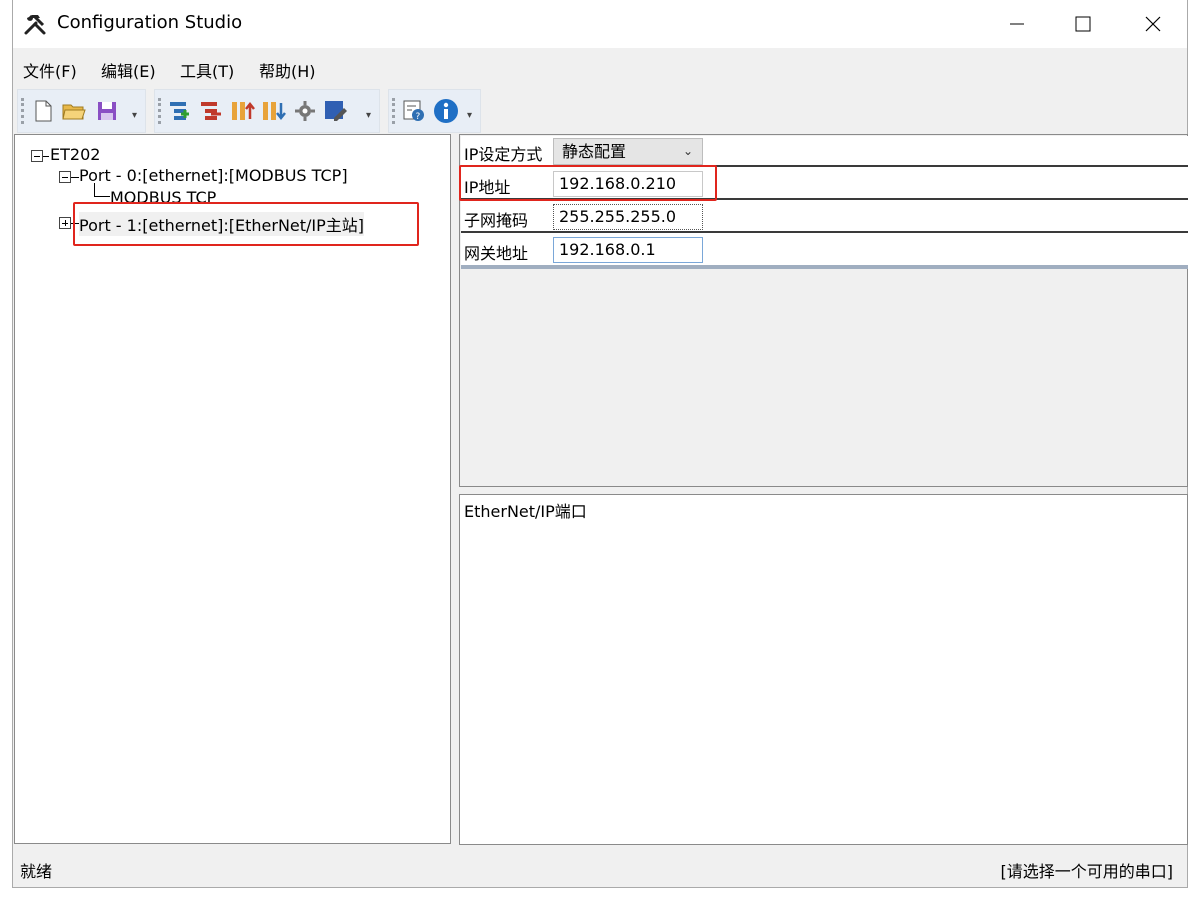  What do you see at coordinates (211, 111) in the screenshot?
I see `remove-node-icon` at bounding box center [211, 111].